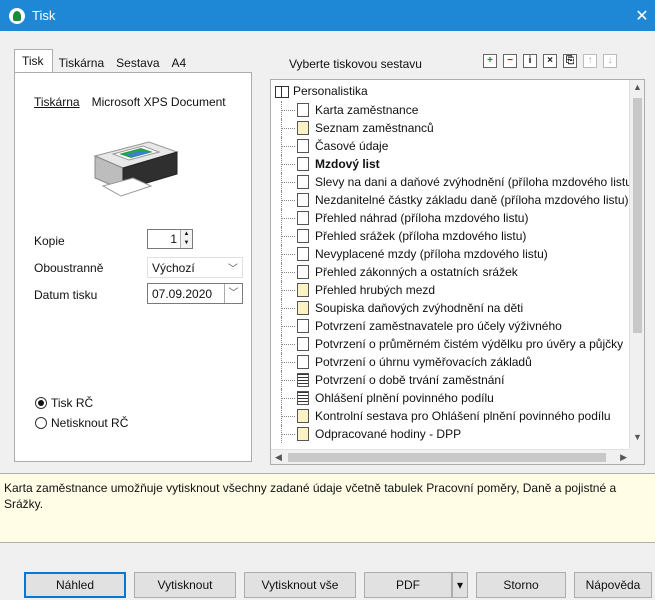 This screenshot has height=600, width=655. I want to click on close-item-icon: ×, so click(550, 61).